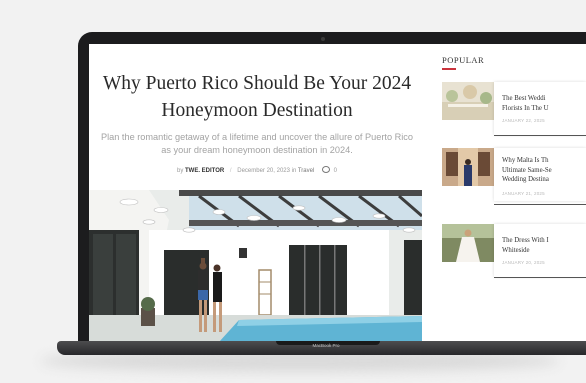 This screenshot has width=586, height=383. I want to click on popular-item-title: The Dress With I Whiteside, so click(544, 245).